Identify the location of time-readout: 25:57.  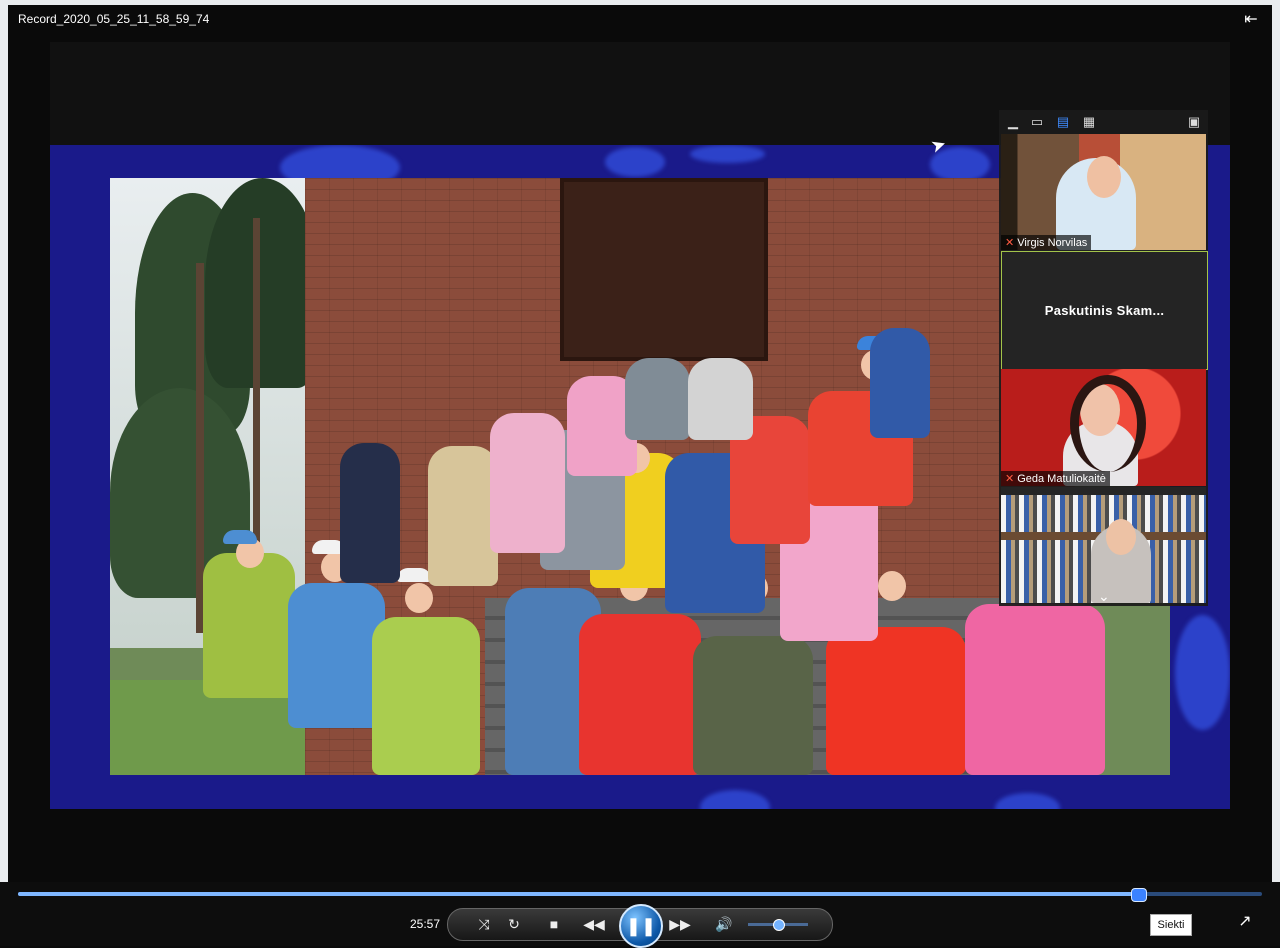
(425, 924).